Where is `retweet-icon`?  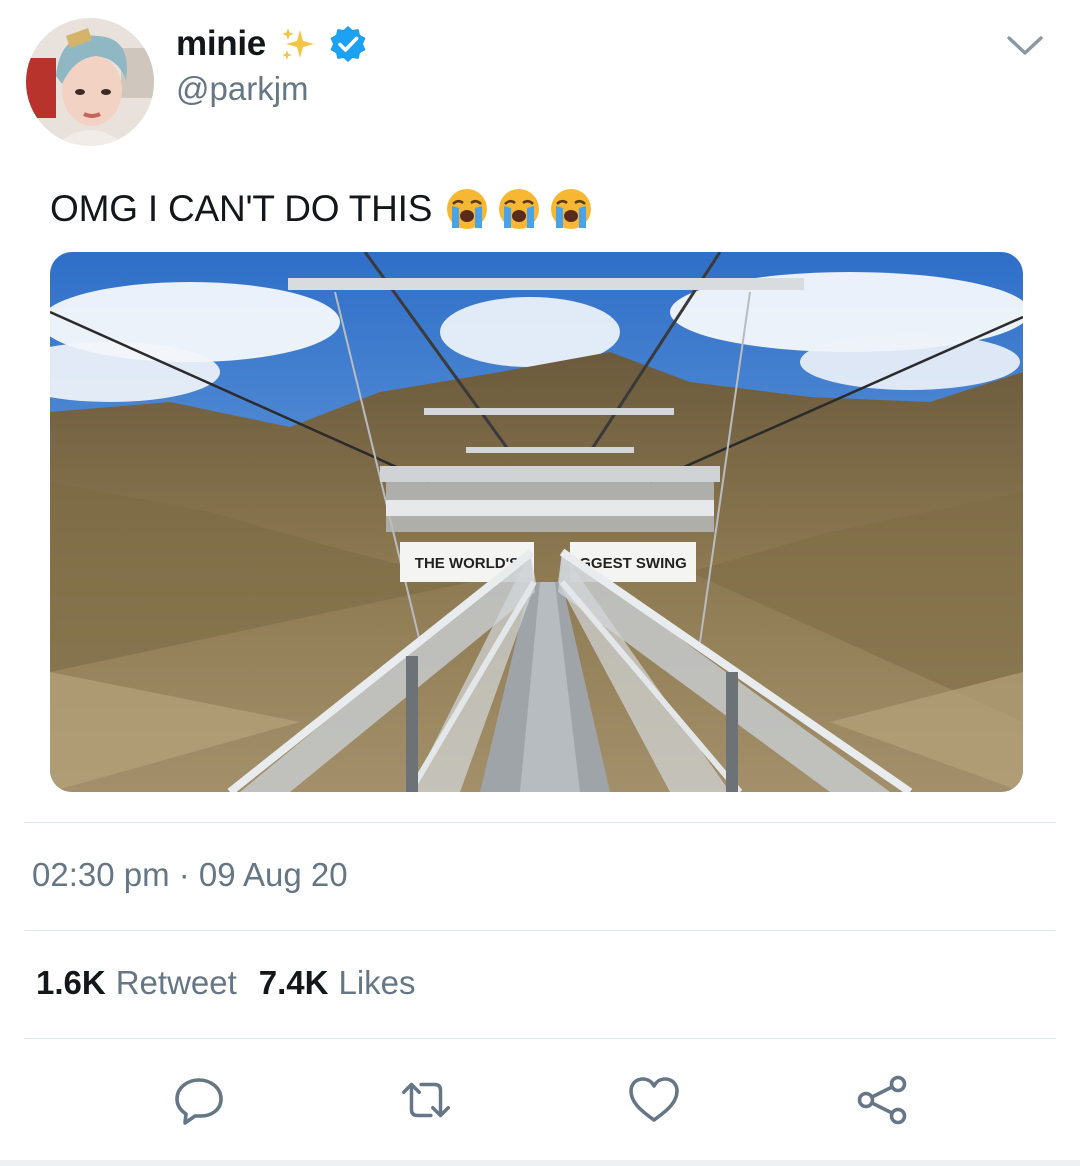
retweet-icon is located at coordinates (426, 1100).